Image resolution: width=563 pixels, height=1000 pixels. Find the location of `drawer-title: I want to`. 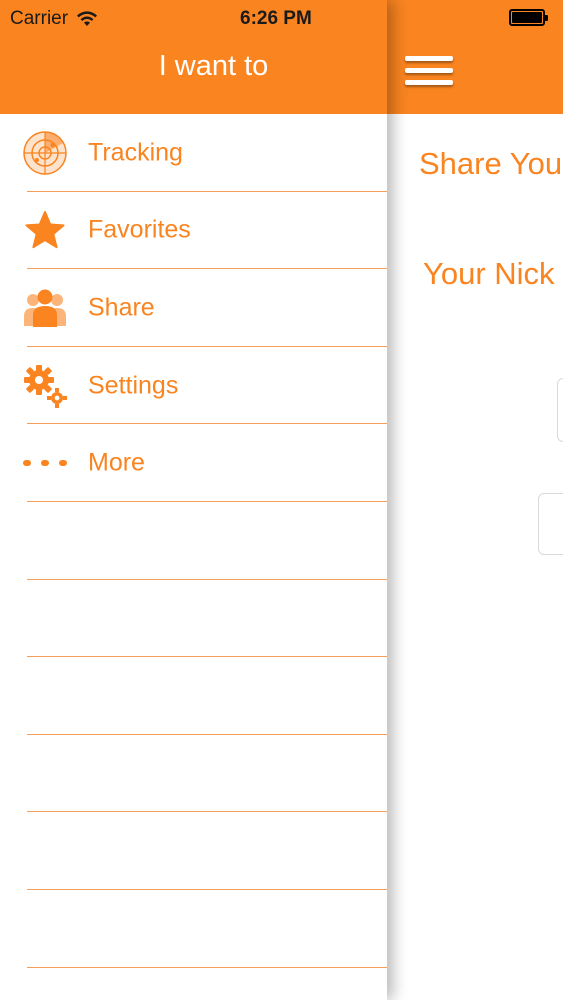

drawer-title: I want to is located at coordinates (213, 66).